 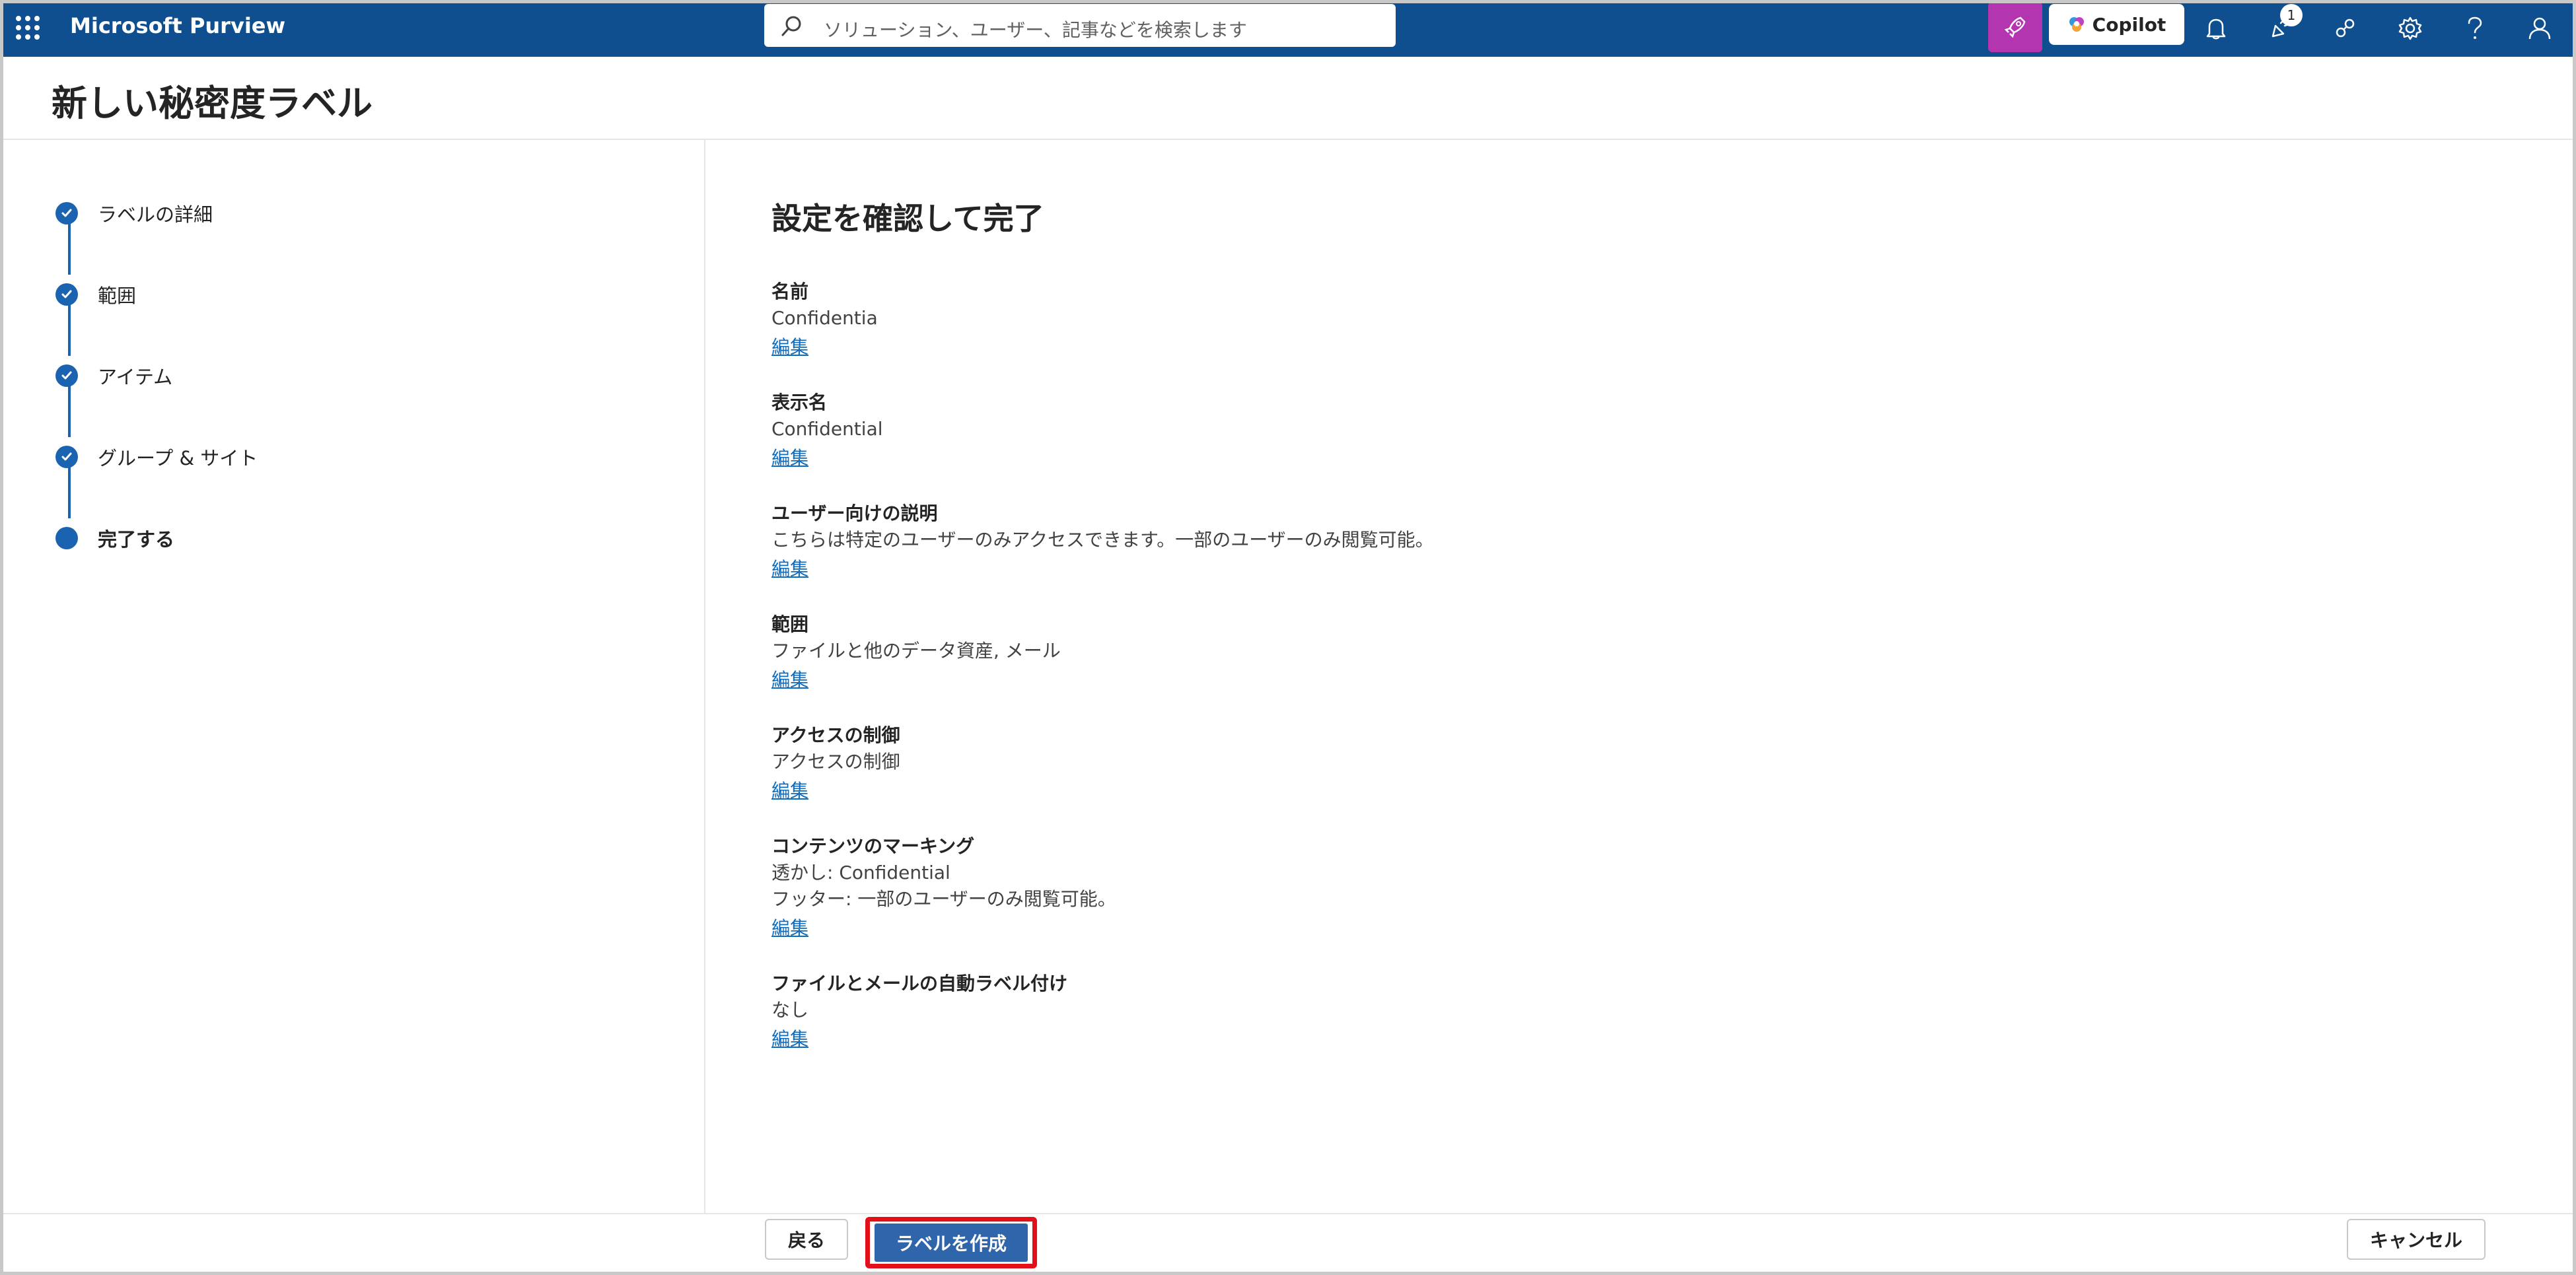 I want to click on step-label-text: ラベルの詳細, so click(x=155, y=214).